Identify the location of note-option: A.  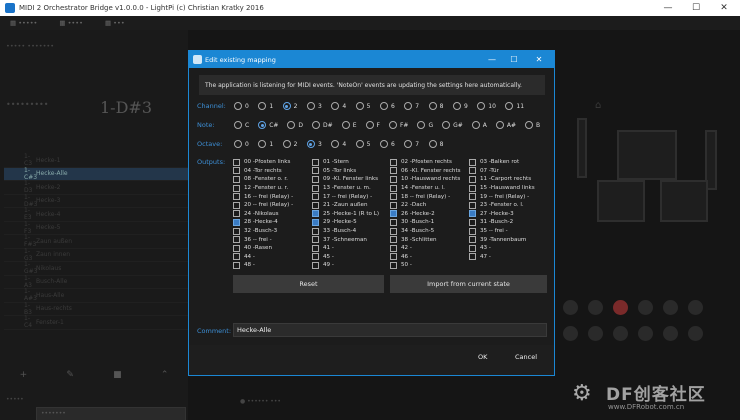
(479, 125).